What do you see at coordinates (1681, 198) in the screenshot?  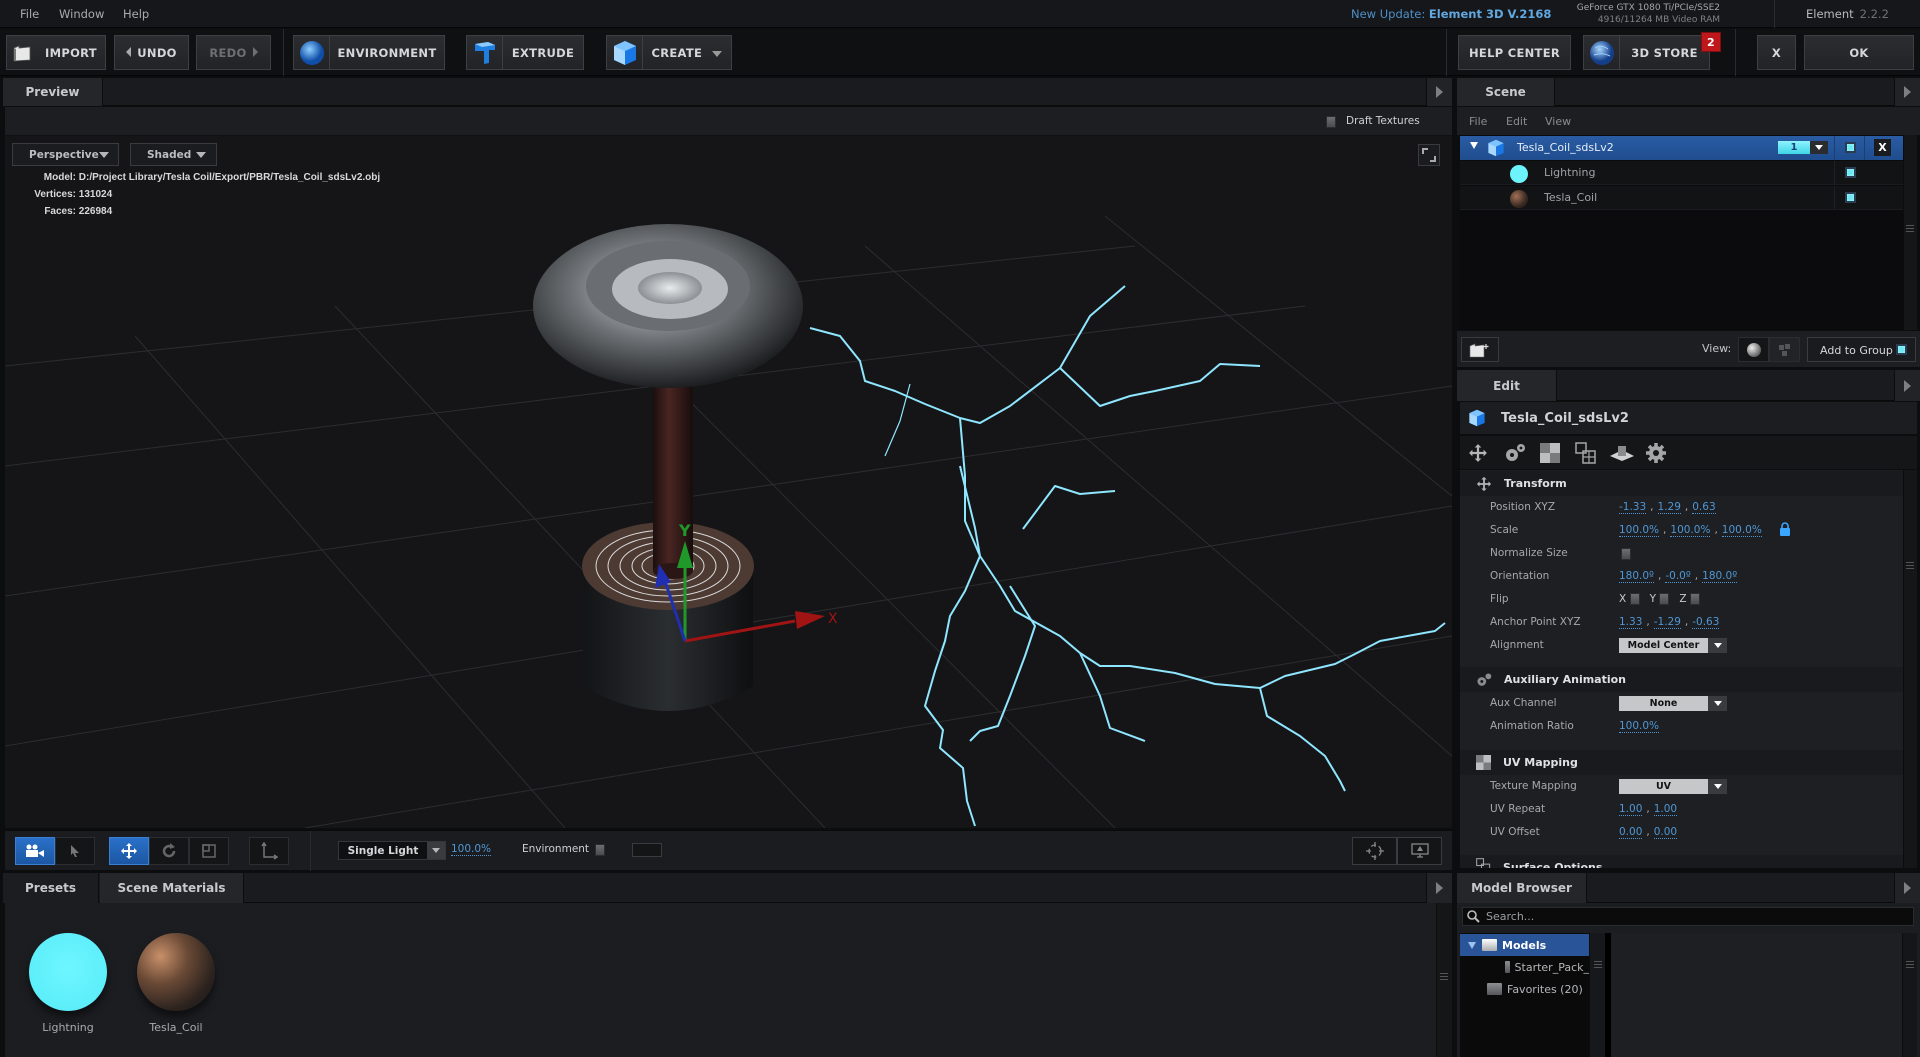 I see `scene-child-row: Tesla_Coil` at bounding box center [1681, 198].